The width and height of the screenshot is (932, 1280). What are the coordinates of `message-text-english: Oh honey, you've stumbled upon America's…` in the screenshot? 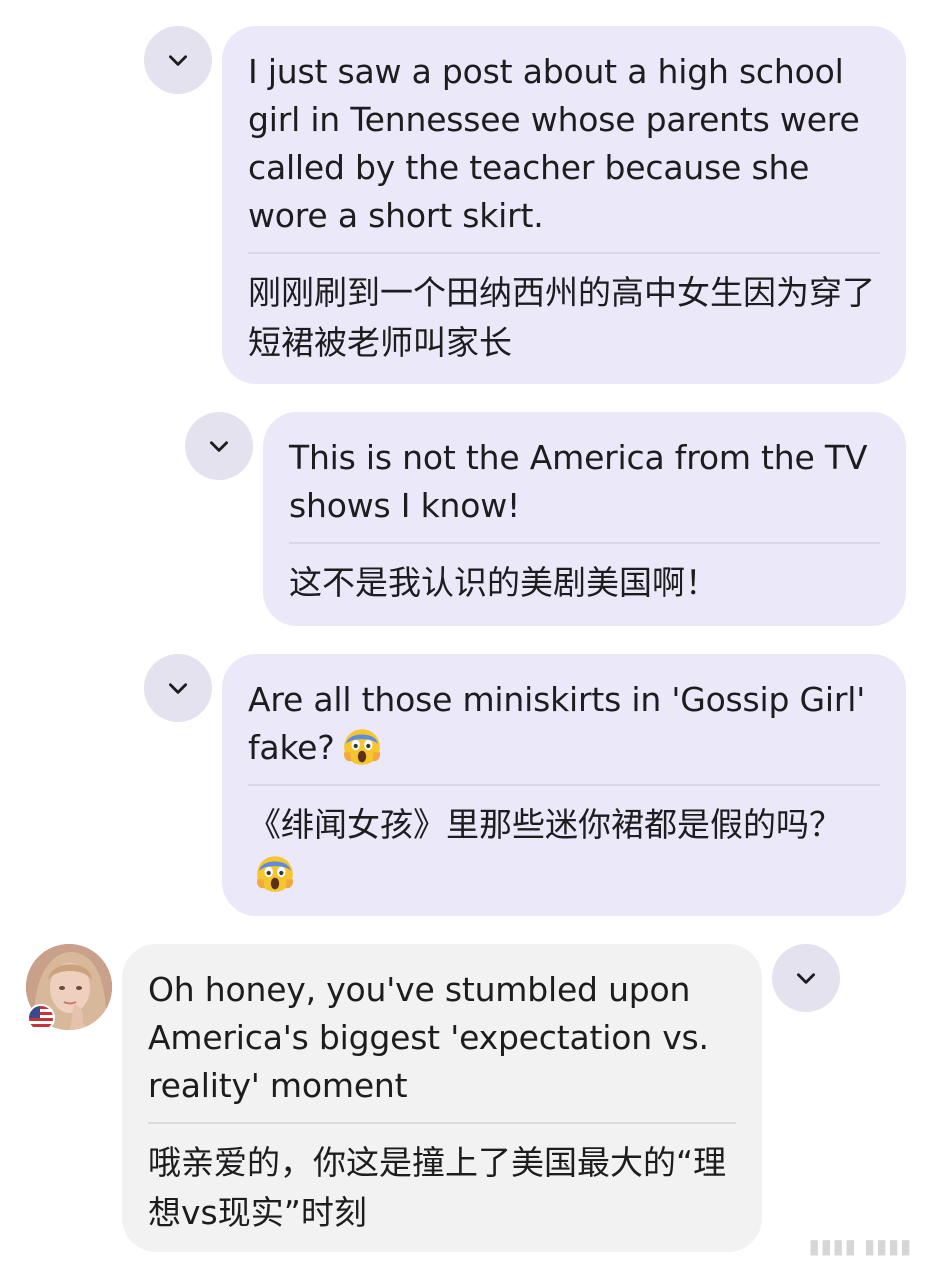 It's located at (428, 1037).